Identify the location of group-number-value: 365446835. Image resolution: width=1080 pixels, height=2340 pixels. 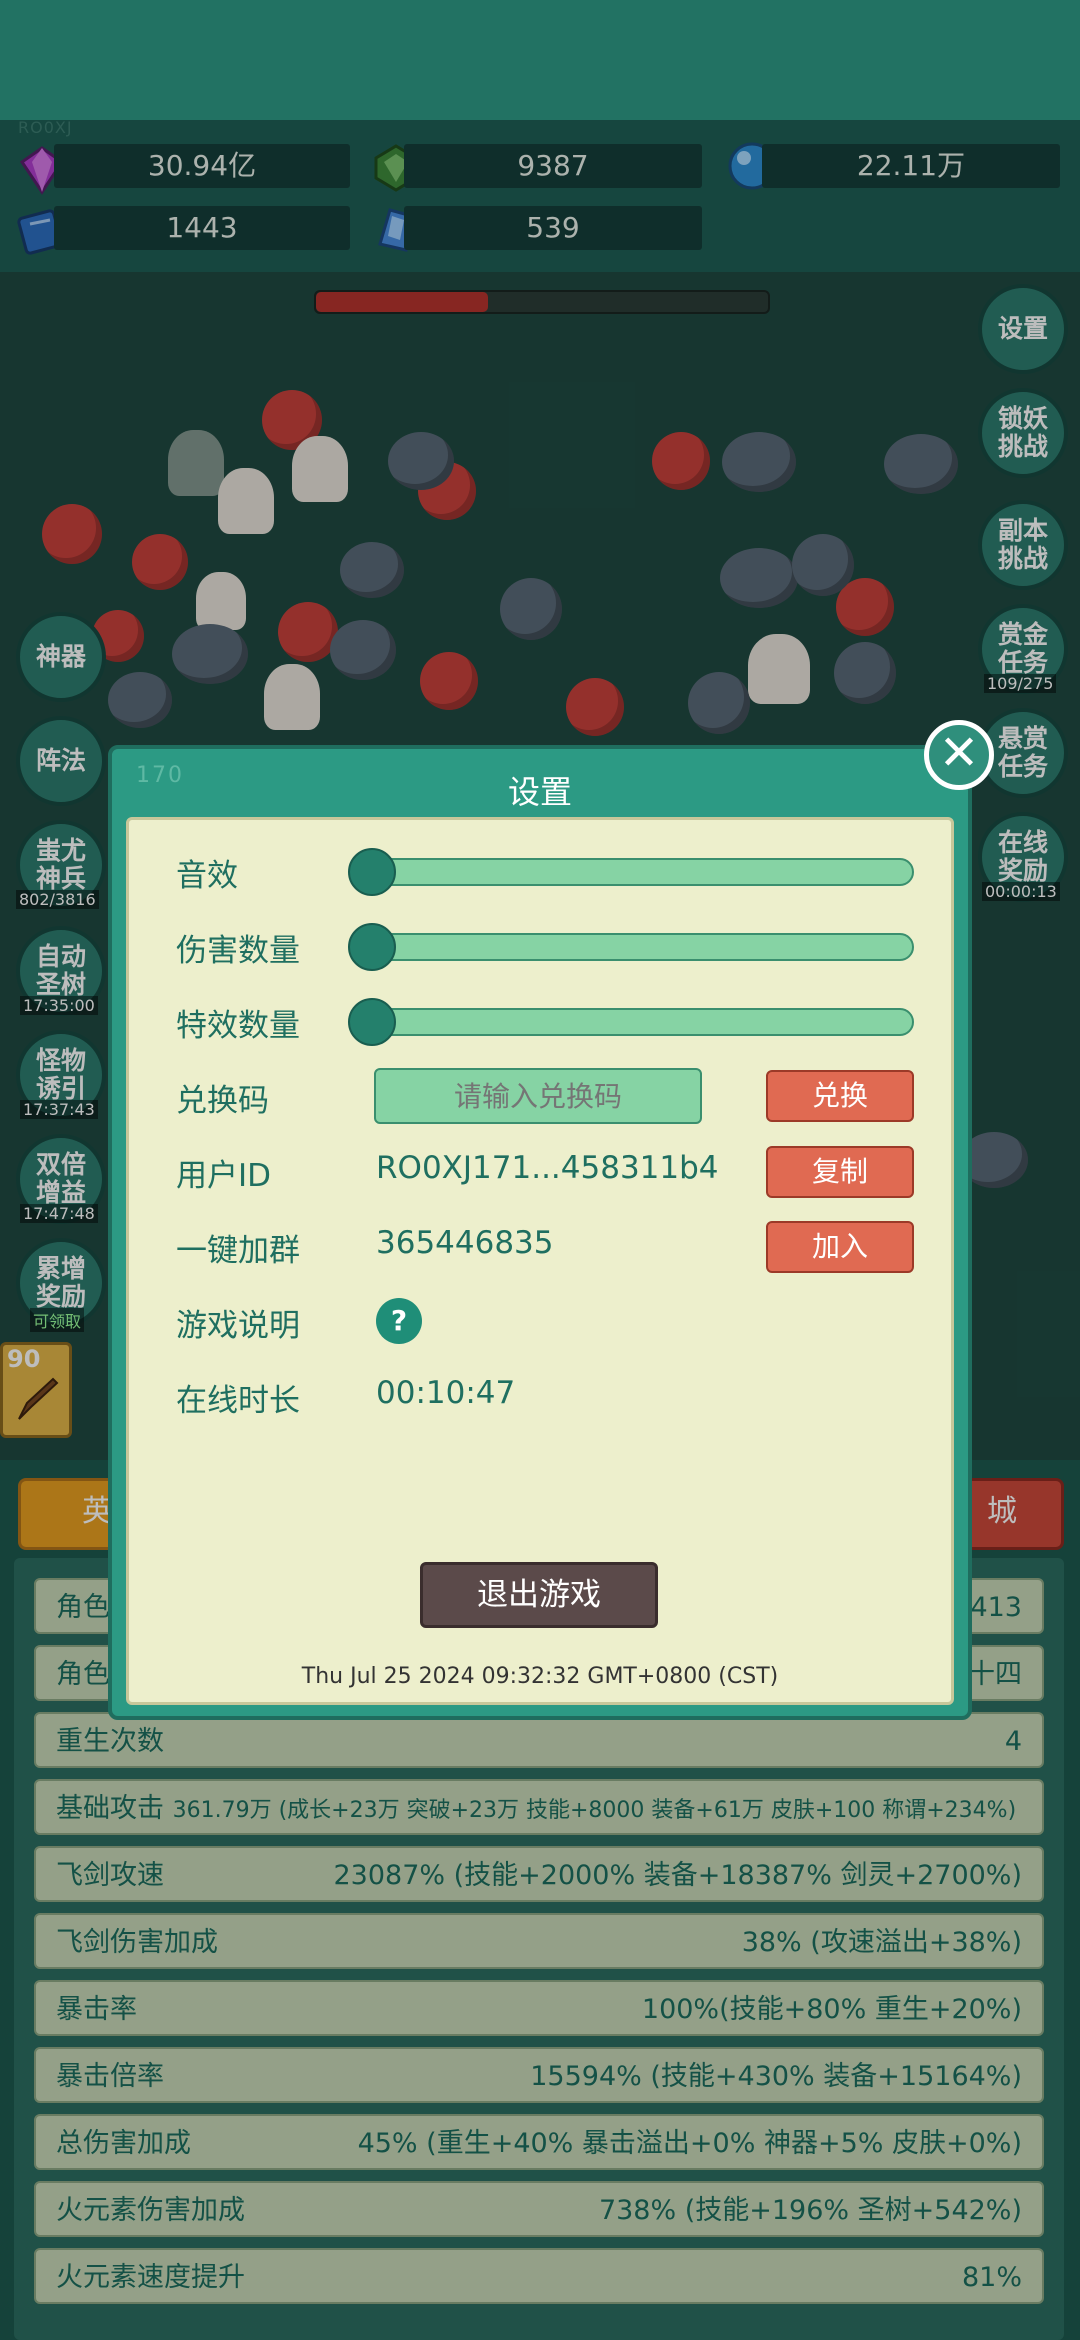
(465, 1243).